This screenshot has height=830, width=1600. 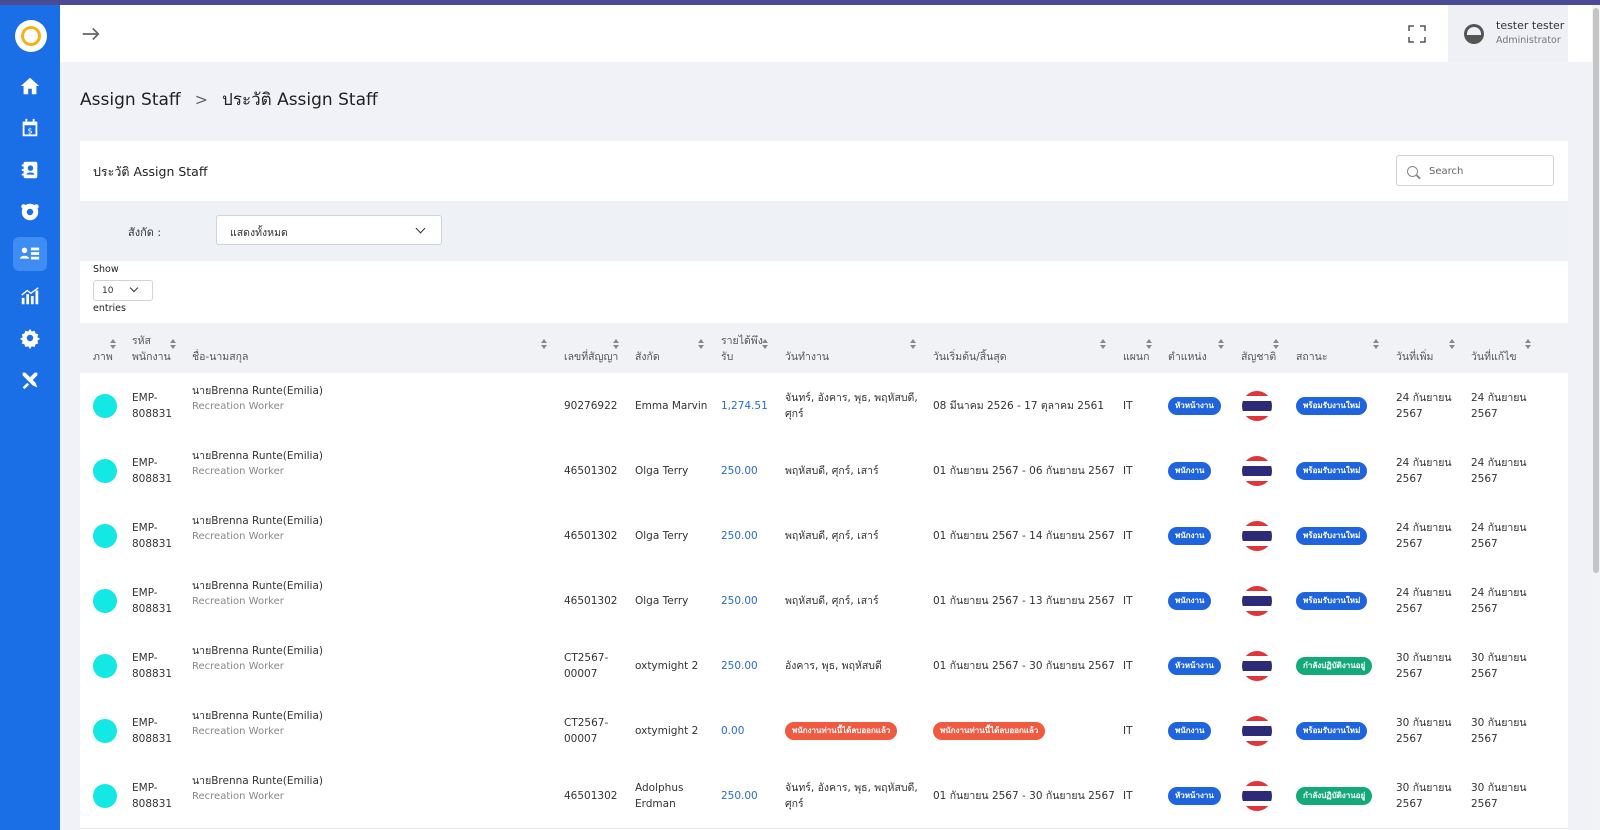 I want to click on user-menu: tester tester Administrator, so click(x=1508, y=33).